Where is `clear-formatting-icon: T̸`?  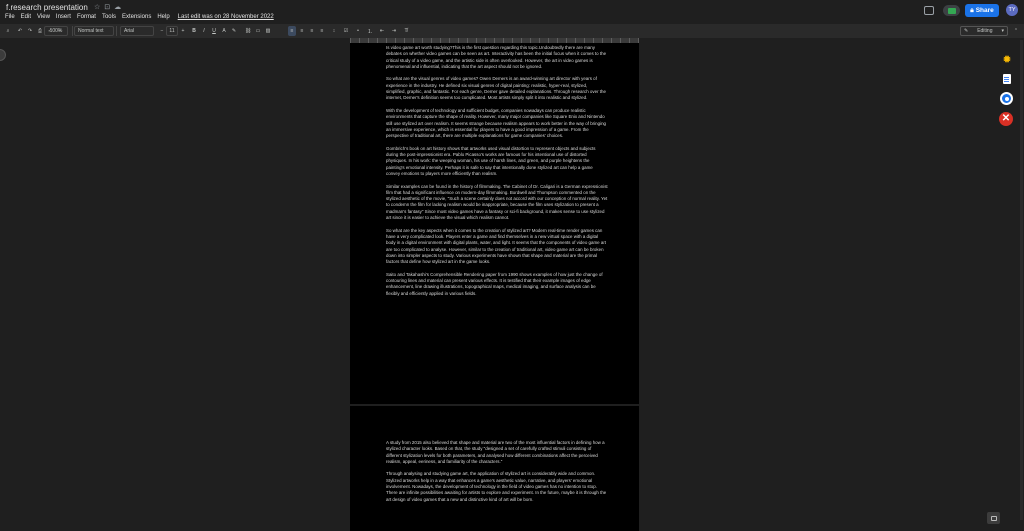 clear-formatting-icon: T̸ is located at coordinates (406, 31).